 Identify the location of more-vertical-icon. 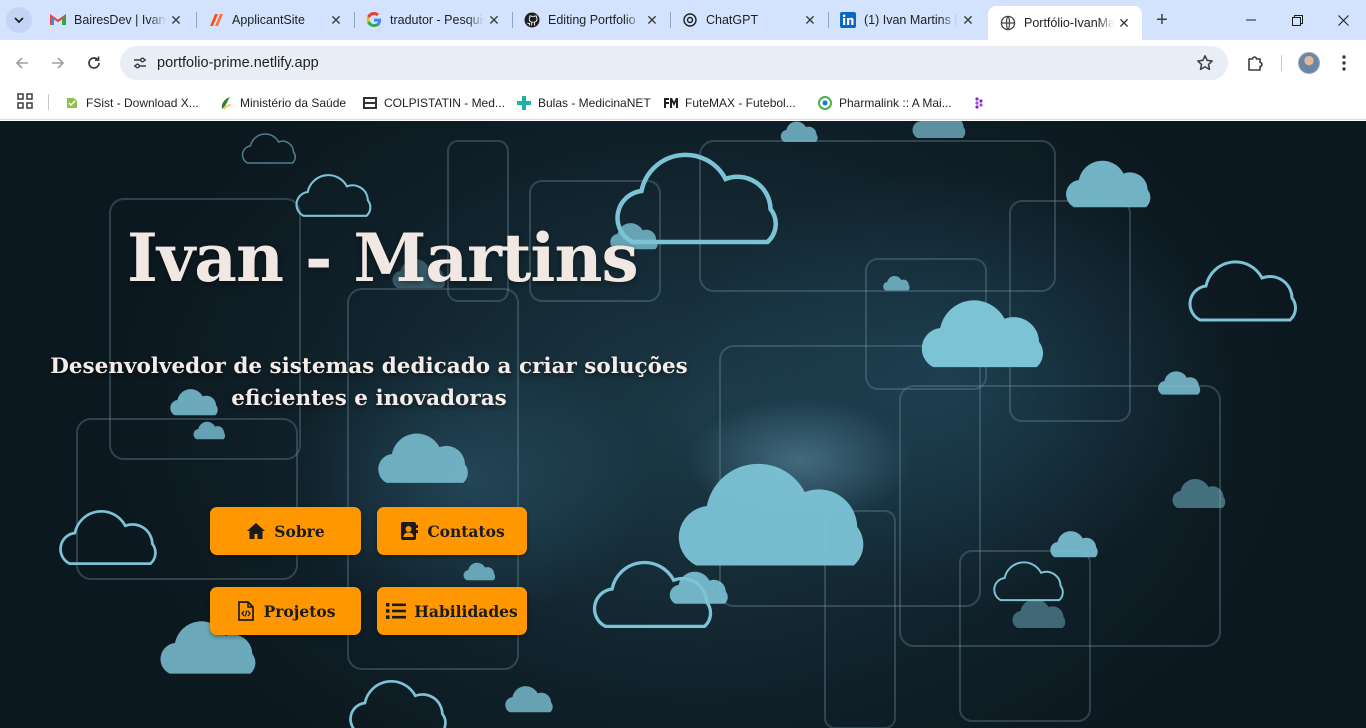
(1344, 63).